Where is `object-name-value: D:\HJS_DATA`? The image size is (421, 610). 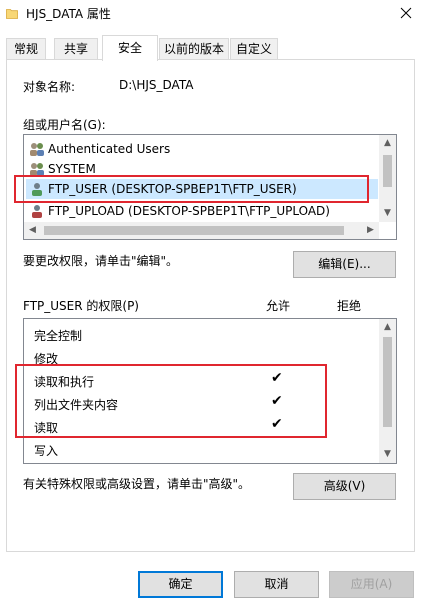 object-name-value: D:\HJS_DATA is located at coordinates (156, 85).